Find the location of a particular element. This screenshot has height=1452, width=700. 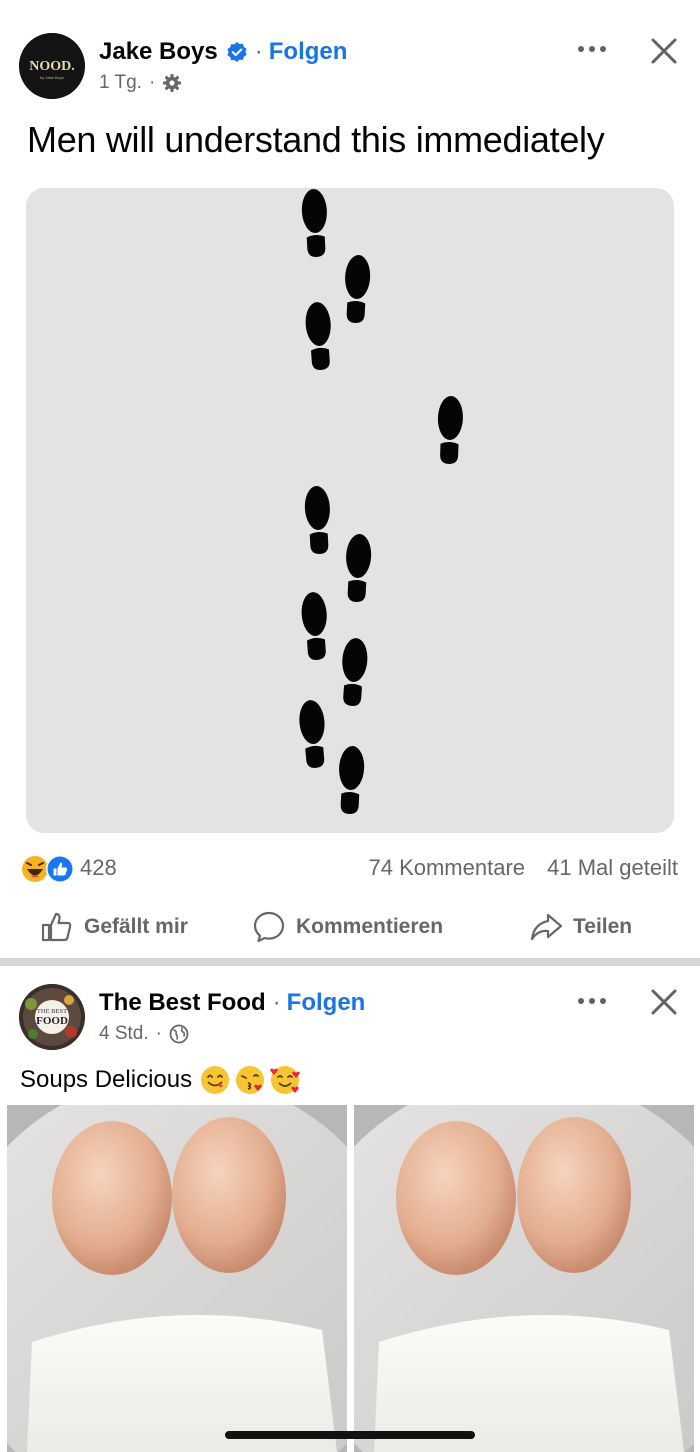

avatar-logo-text: NOOD. is located at coordinates (52, 66).